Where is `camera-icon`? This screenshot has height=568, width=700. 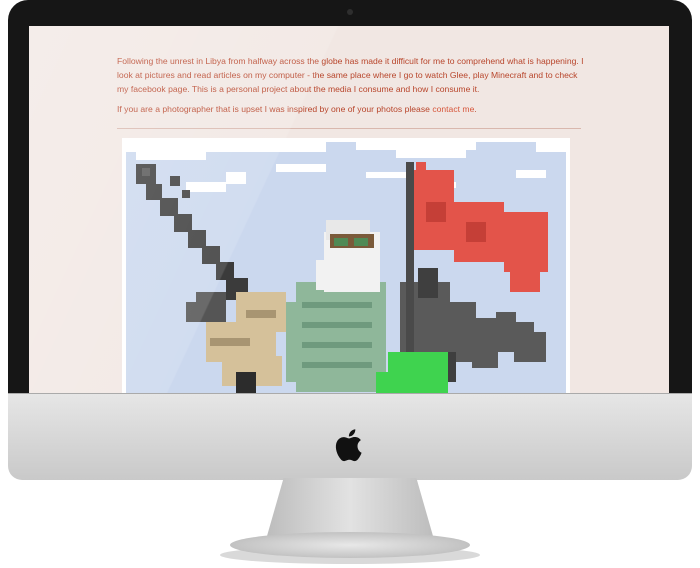 camera-icon is located at coordinates (350, 12).